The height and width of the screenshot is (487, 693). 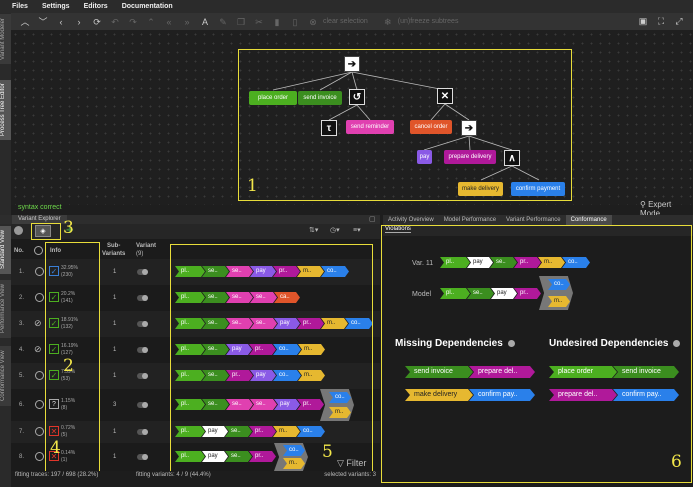 I want to click on row-number: 5., so click(x=22, y=376).